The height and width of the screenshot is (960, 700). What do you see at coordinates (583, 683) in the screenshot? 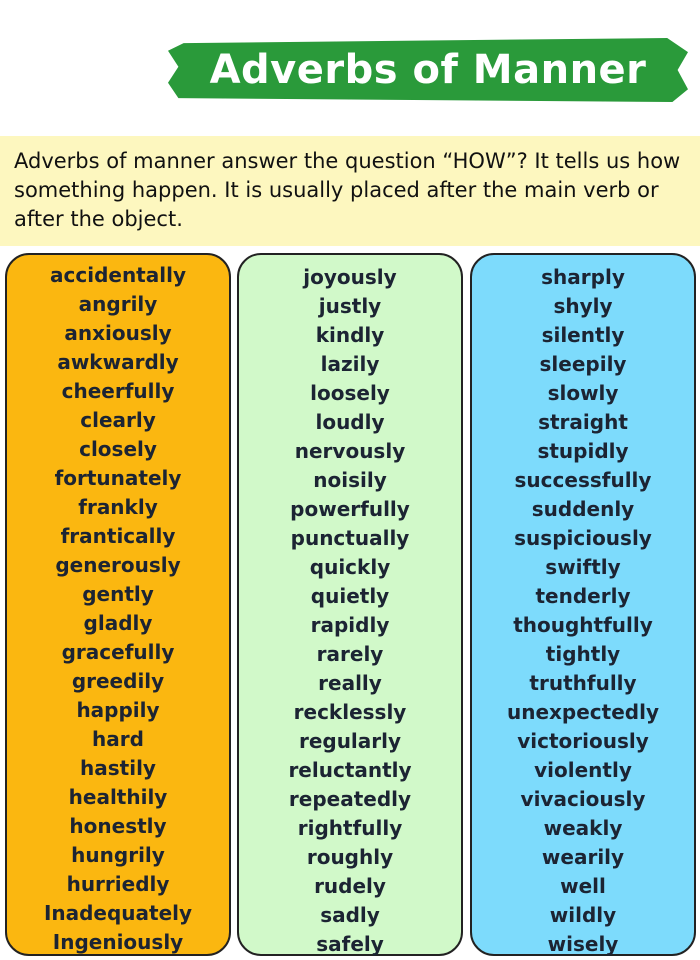
I see `adverb-item: truthfully` at bounding box center [583, 683].